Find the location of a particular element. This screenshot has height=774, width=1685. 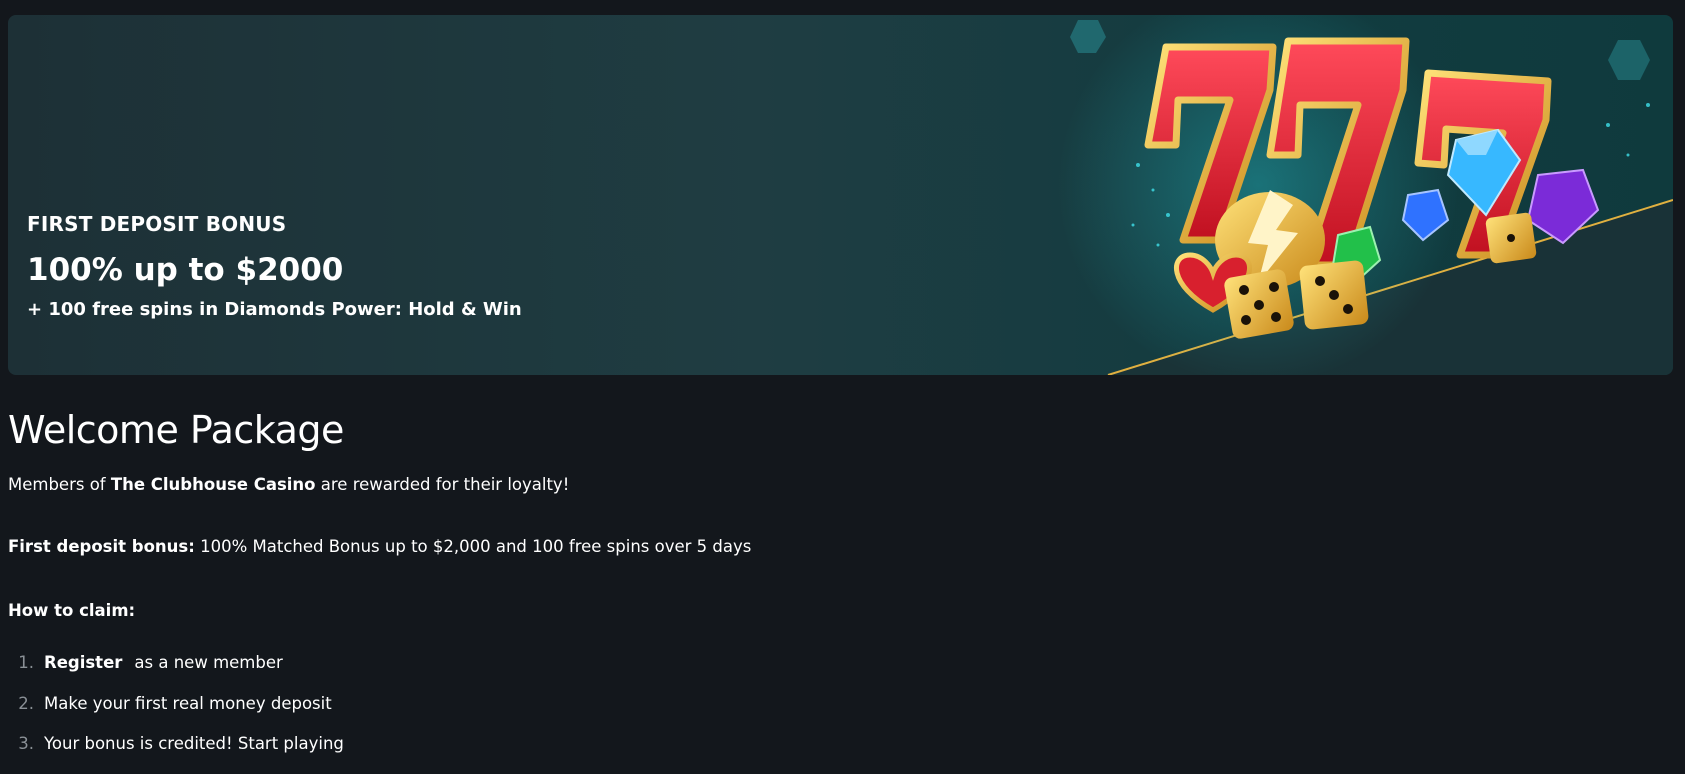

step-text: Make your first real money deposit is located at coordinates (188, 703).